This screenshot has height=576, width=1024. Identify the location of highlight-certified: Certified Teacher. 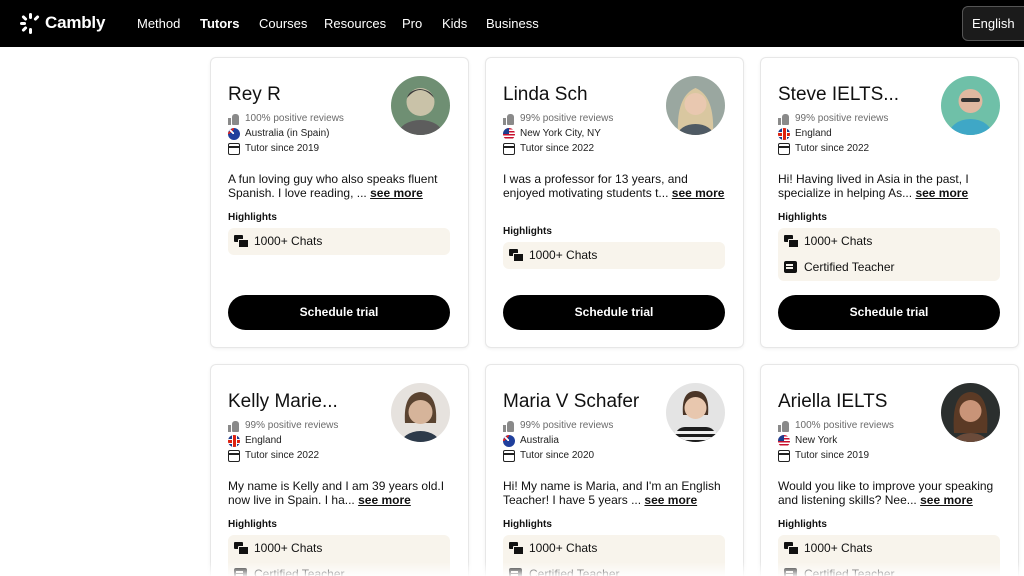
(839, 267).